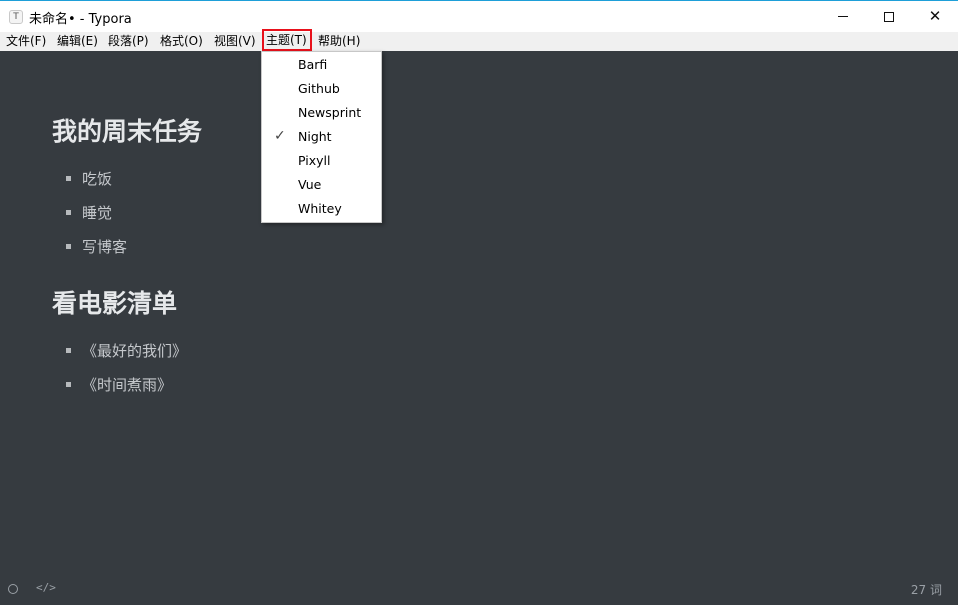  What do you see at coordinates (181, 41) in the screenshot?
I see `menu-format: 格式(O)` at bounding box center [181, 41].